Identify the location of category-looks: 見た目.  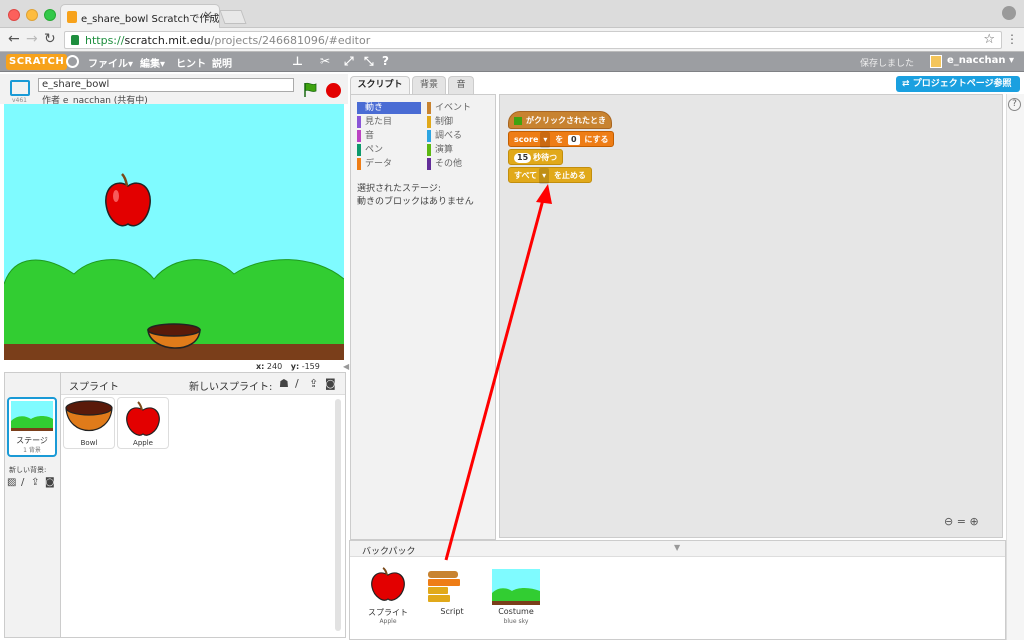
(374, 122).